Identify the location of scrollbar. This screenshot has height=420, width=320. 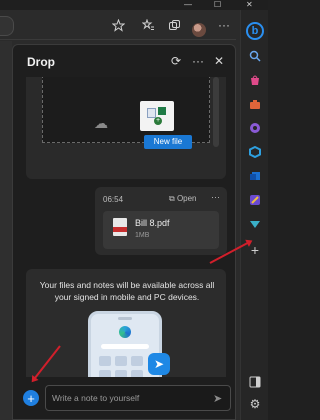
(216, 112).